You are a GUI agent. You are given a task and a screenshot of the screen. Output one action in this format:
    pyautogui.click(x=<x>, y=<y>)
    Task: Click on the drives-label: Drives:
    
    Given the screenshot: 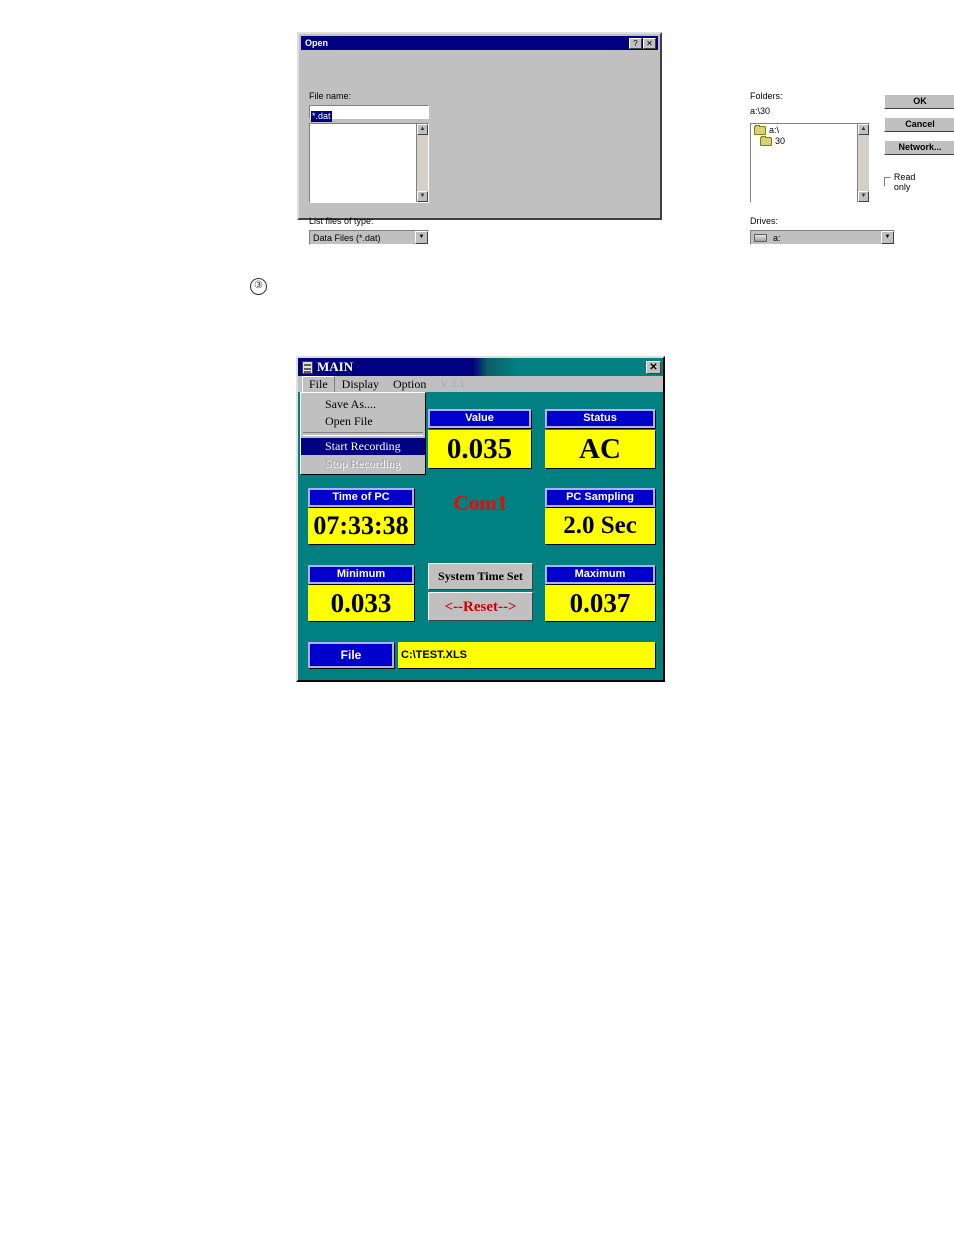 What is the action you would take?
    pyautogui.click(x=764, y=221)
    